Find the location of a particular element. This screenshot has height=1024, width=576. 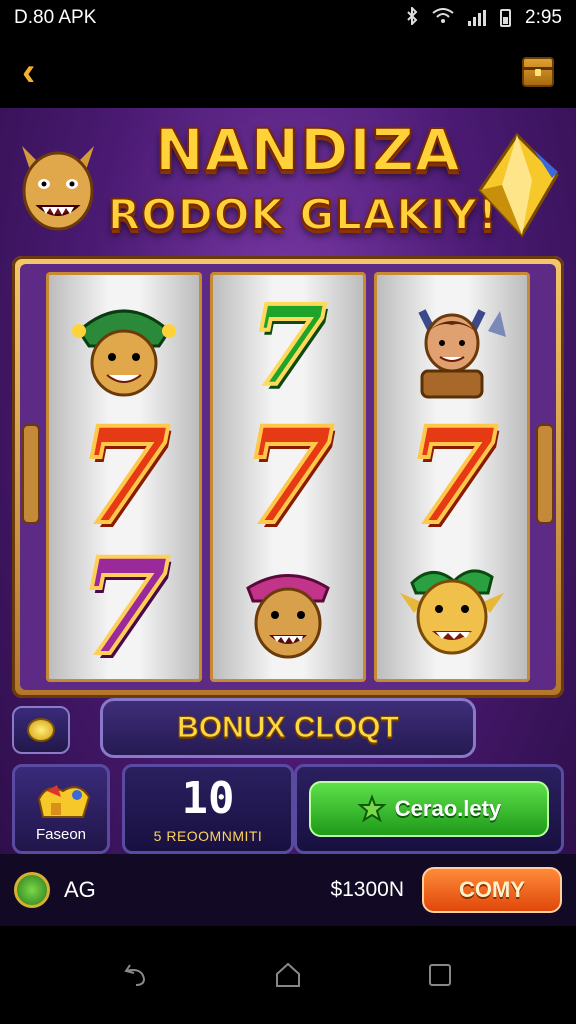

info-bar: AG $1300N COMY is located at coordinates (288, 890).